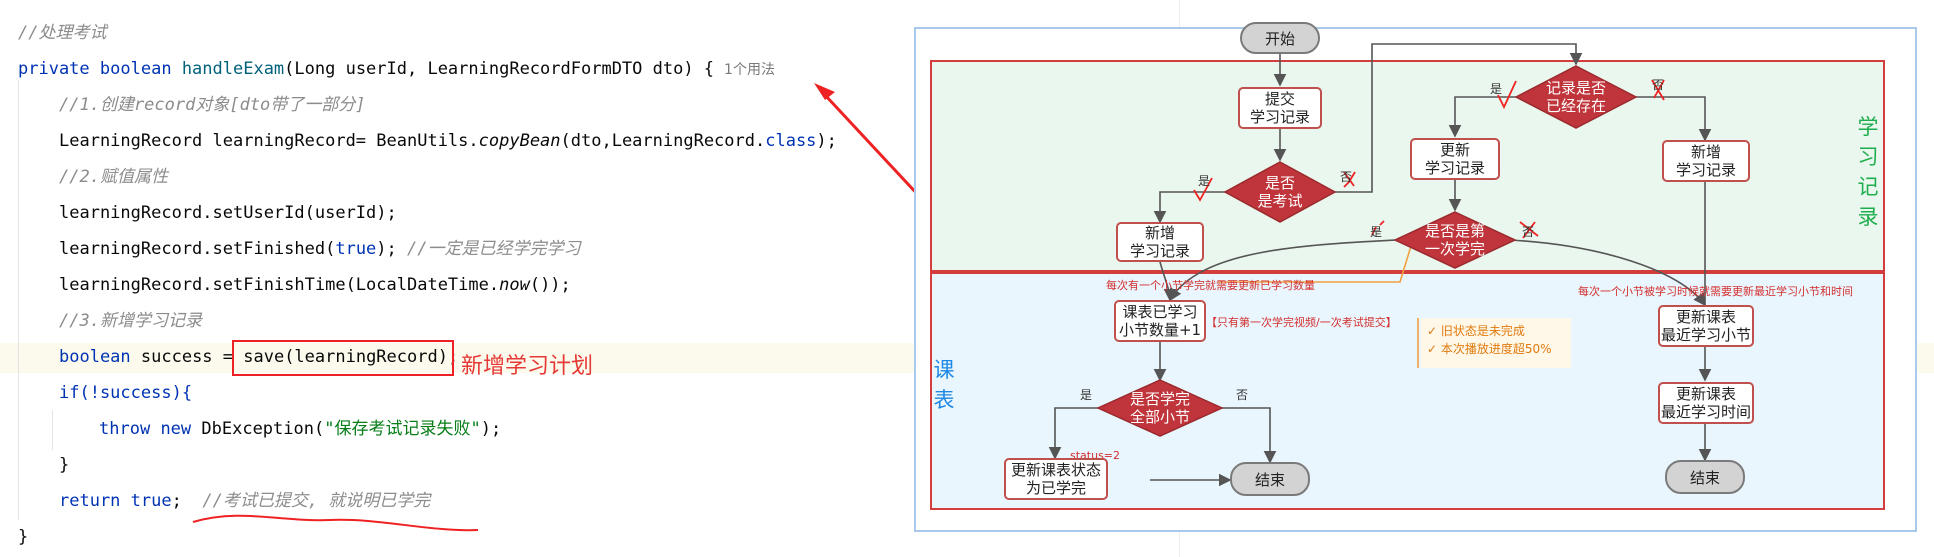  Describe the element at coordinates (944, 385) in the screenshot. I see `zone-label-course: 课表` at that location.